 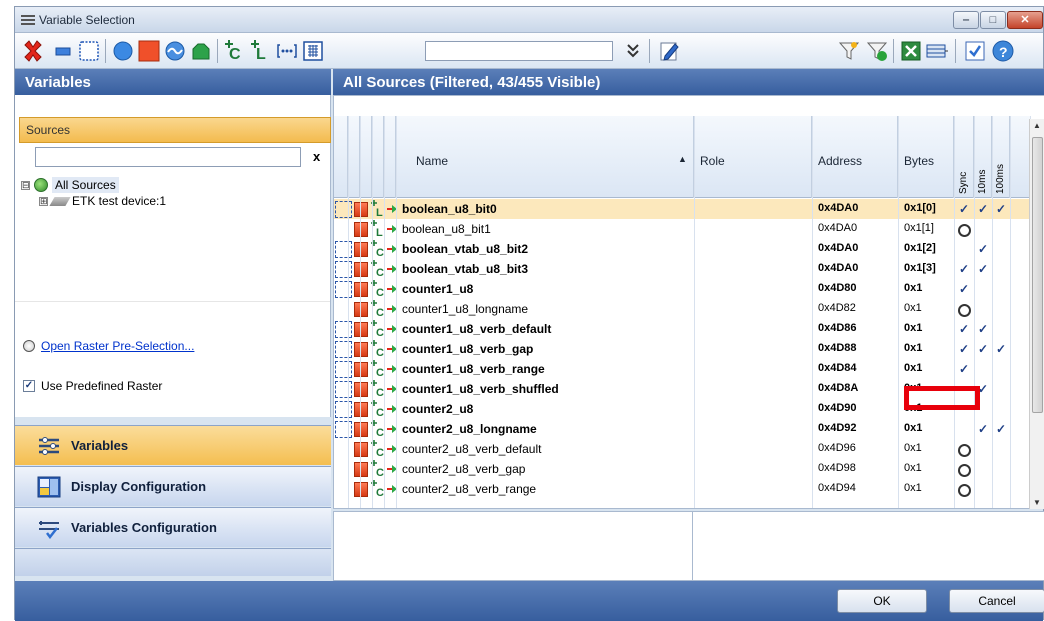 What do you see at coordinates (33, 51) in the screenshot?
I see `delete-icon` at bounding box center [33, 51].